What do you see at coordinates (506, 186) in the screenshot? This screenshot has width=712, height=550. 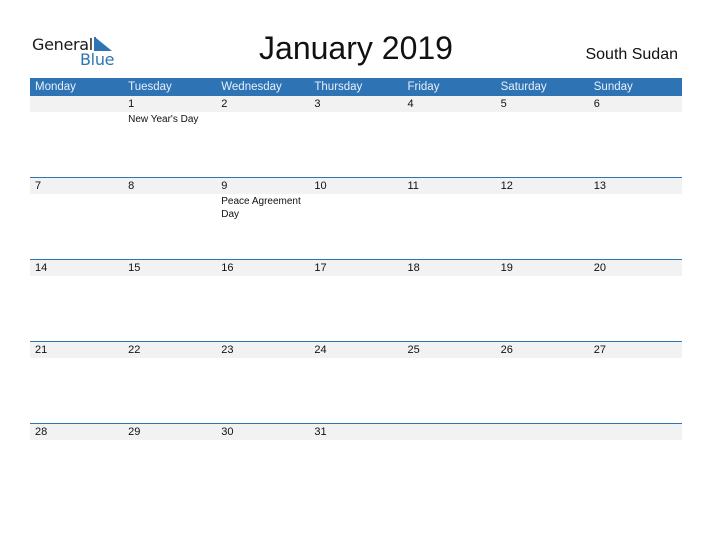 I see `day-number: 12` at bounding box center [506, 186].